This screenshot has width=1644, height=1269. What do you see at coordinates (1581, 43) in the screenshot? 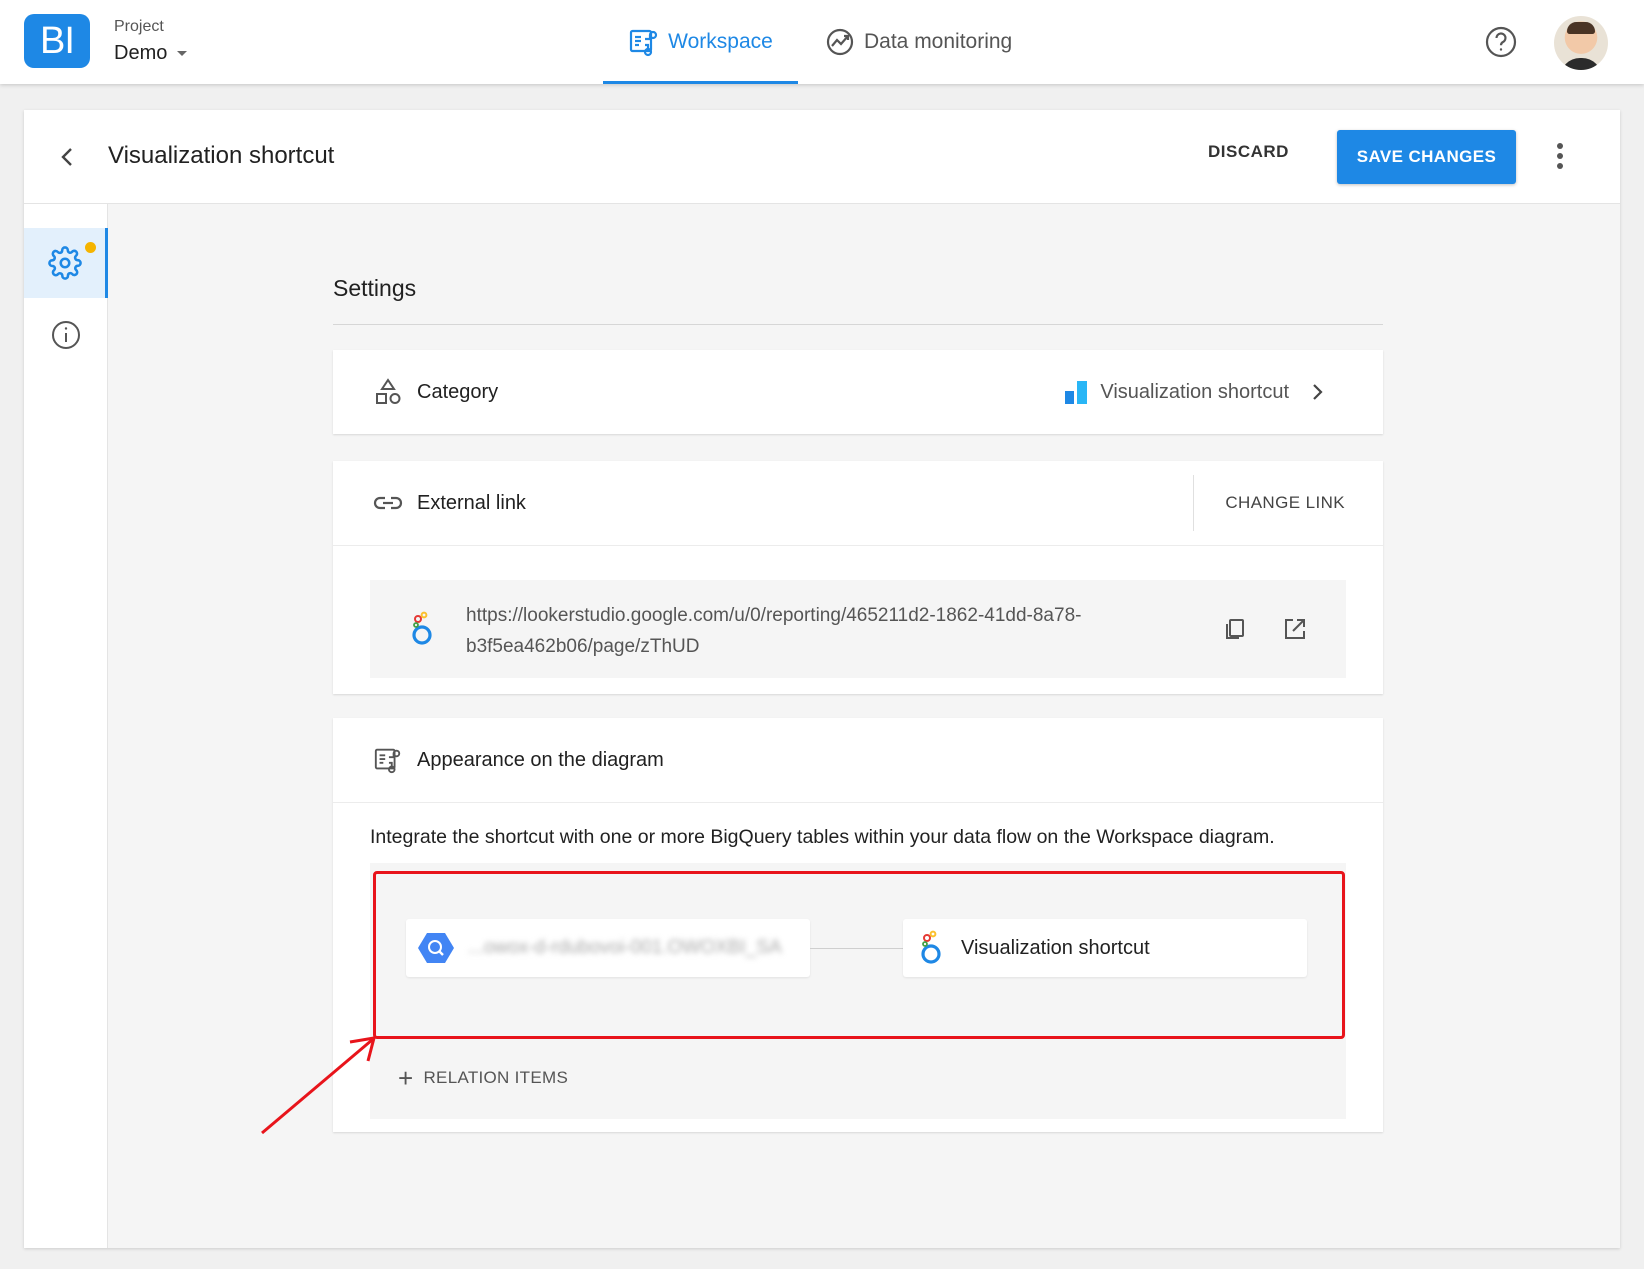
I see `user-avatar` at bounding box center [1581, 43].